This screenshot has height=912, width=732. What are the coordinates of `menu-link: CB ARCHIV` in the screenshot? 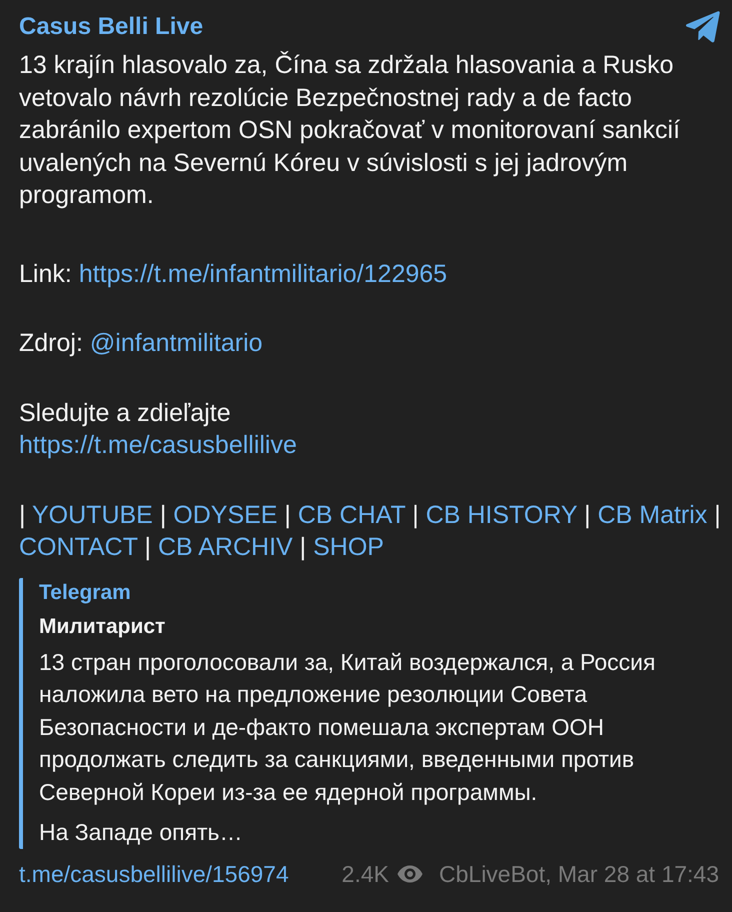 It's located at (225, 547).